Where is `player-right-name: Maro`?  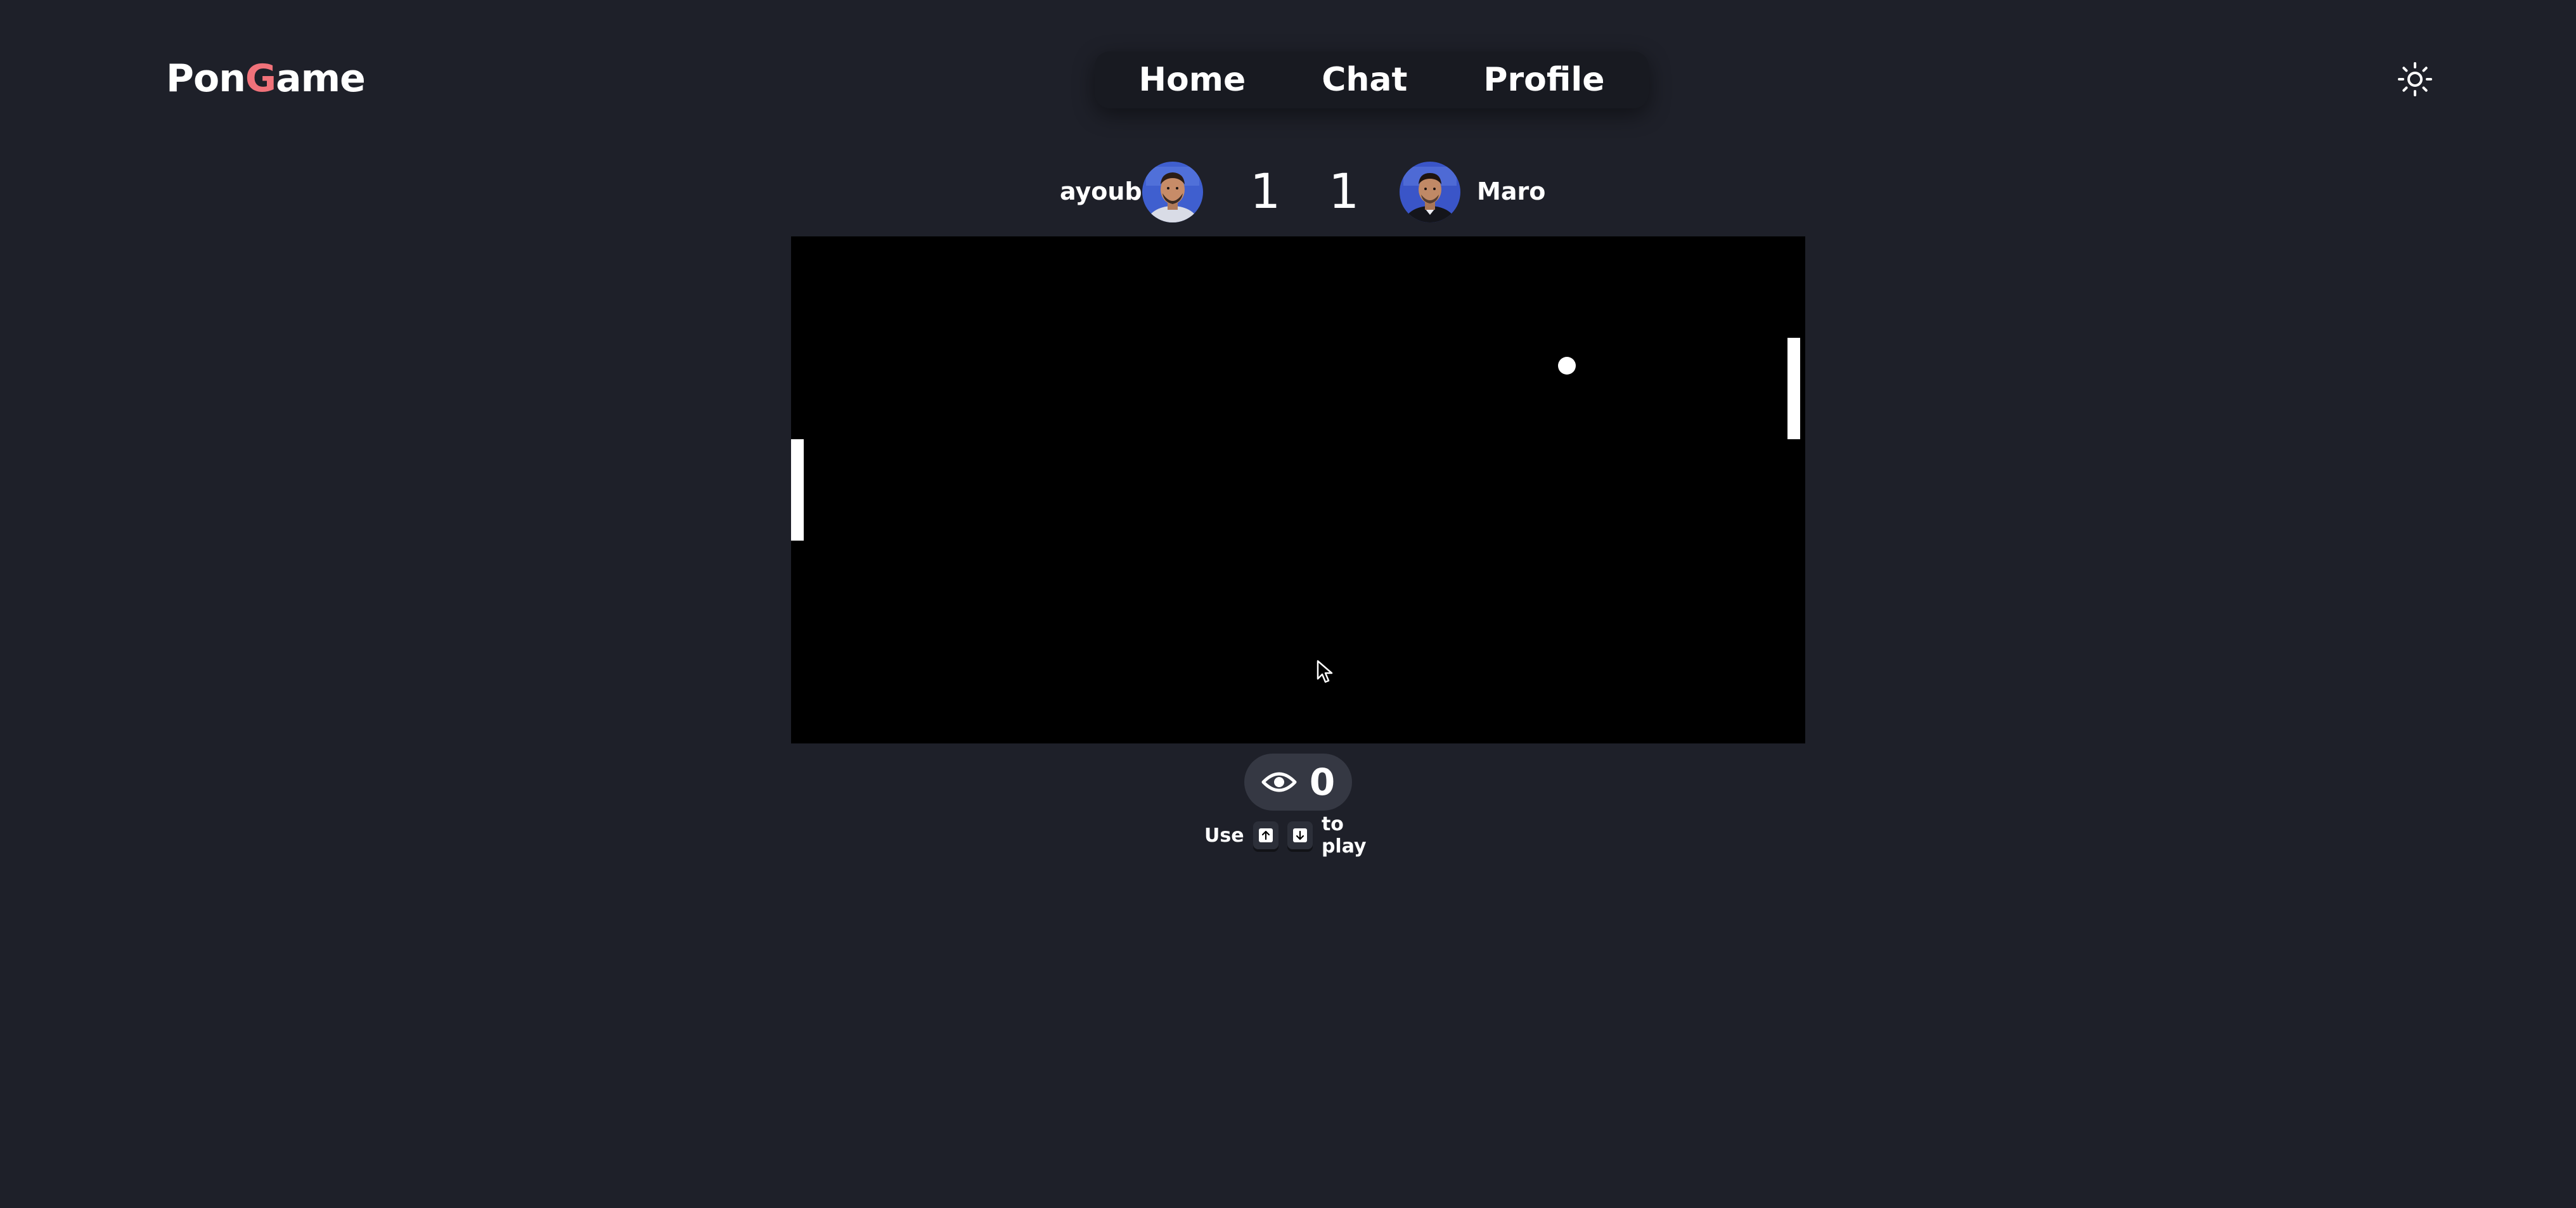 player-right-name: Maro is located at coordinates (1512, 191).